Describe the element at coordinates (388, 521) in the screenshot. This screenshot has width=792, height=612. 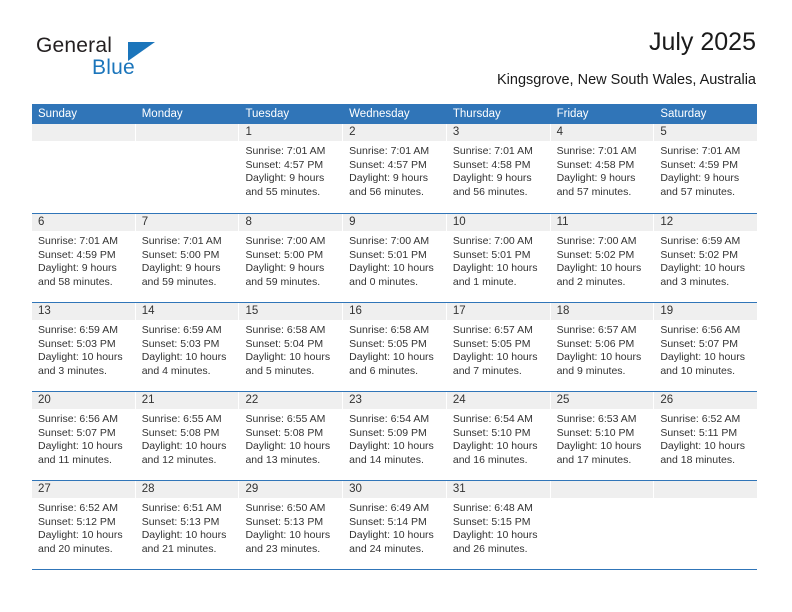
I see `sunset-text: Sunset: 5:14 PM` at that location.